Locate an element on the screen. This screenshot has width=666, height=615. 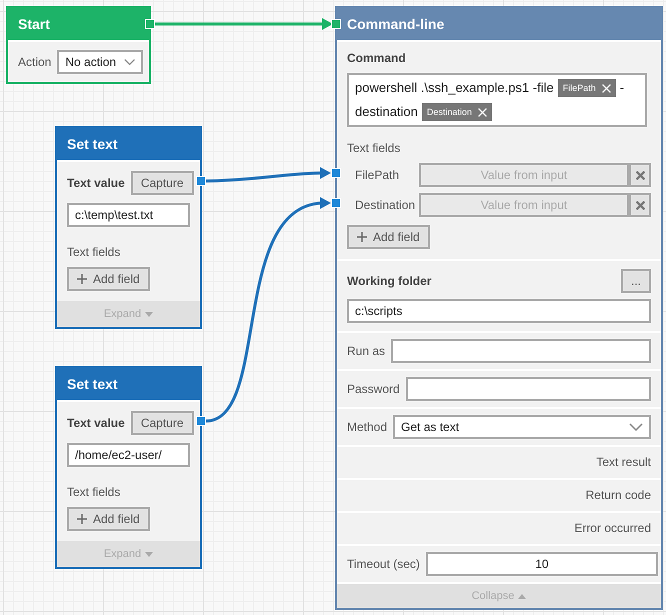
field-name: Destination is located at coordinates (383, 205).